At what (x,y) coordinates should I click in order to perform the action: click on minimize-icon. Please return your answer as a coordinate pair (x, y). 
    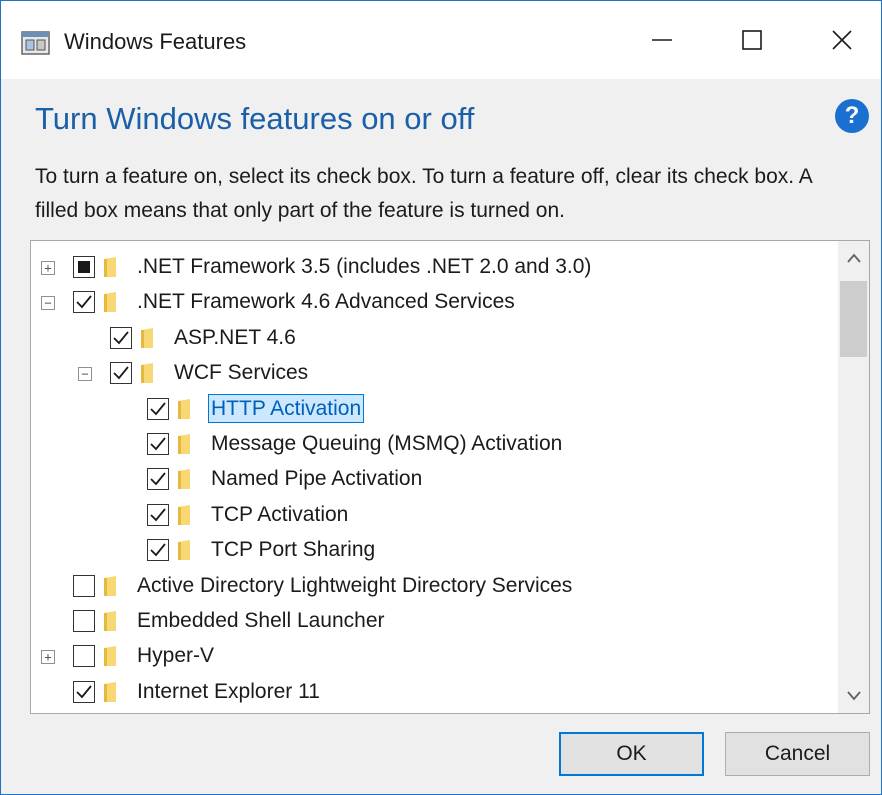
    Looking at the image, I should click on (662, 40).